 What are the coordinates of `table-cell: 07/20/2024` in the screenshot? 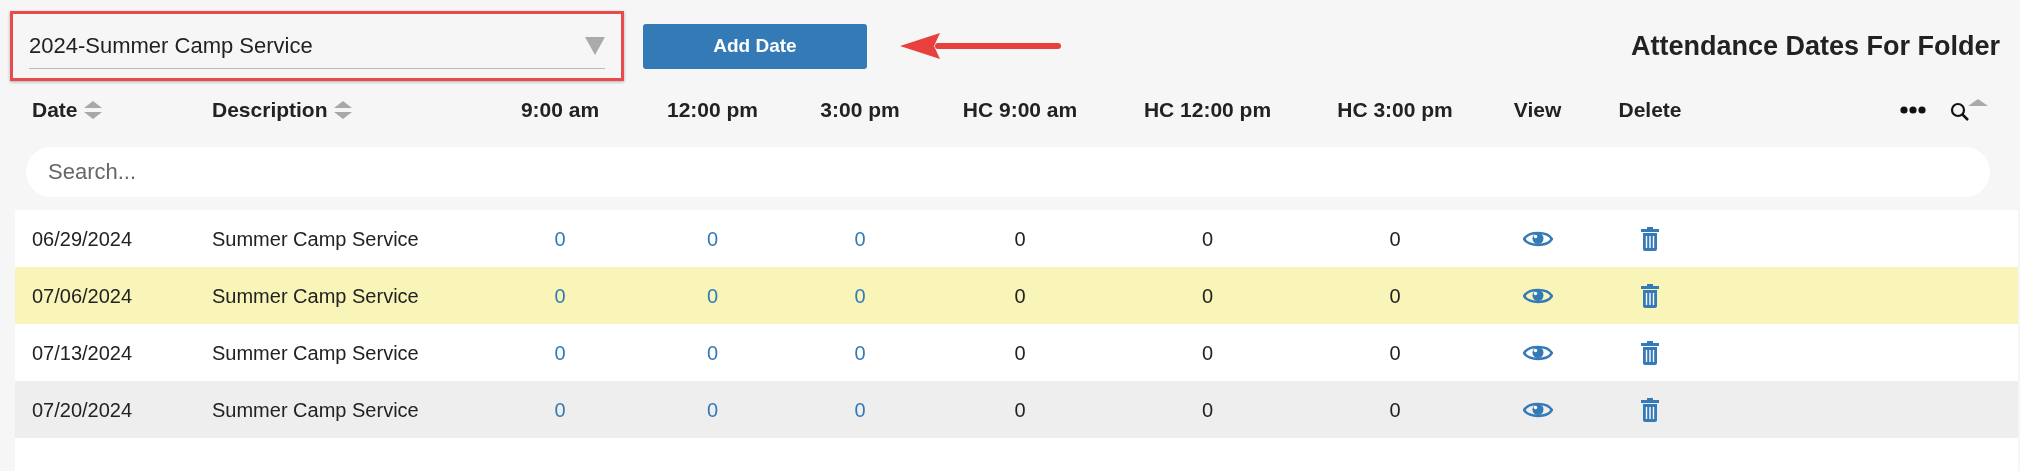 It's located at (82, 409).